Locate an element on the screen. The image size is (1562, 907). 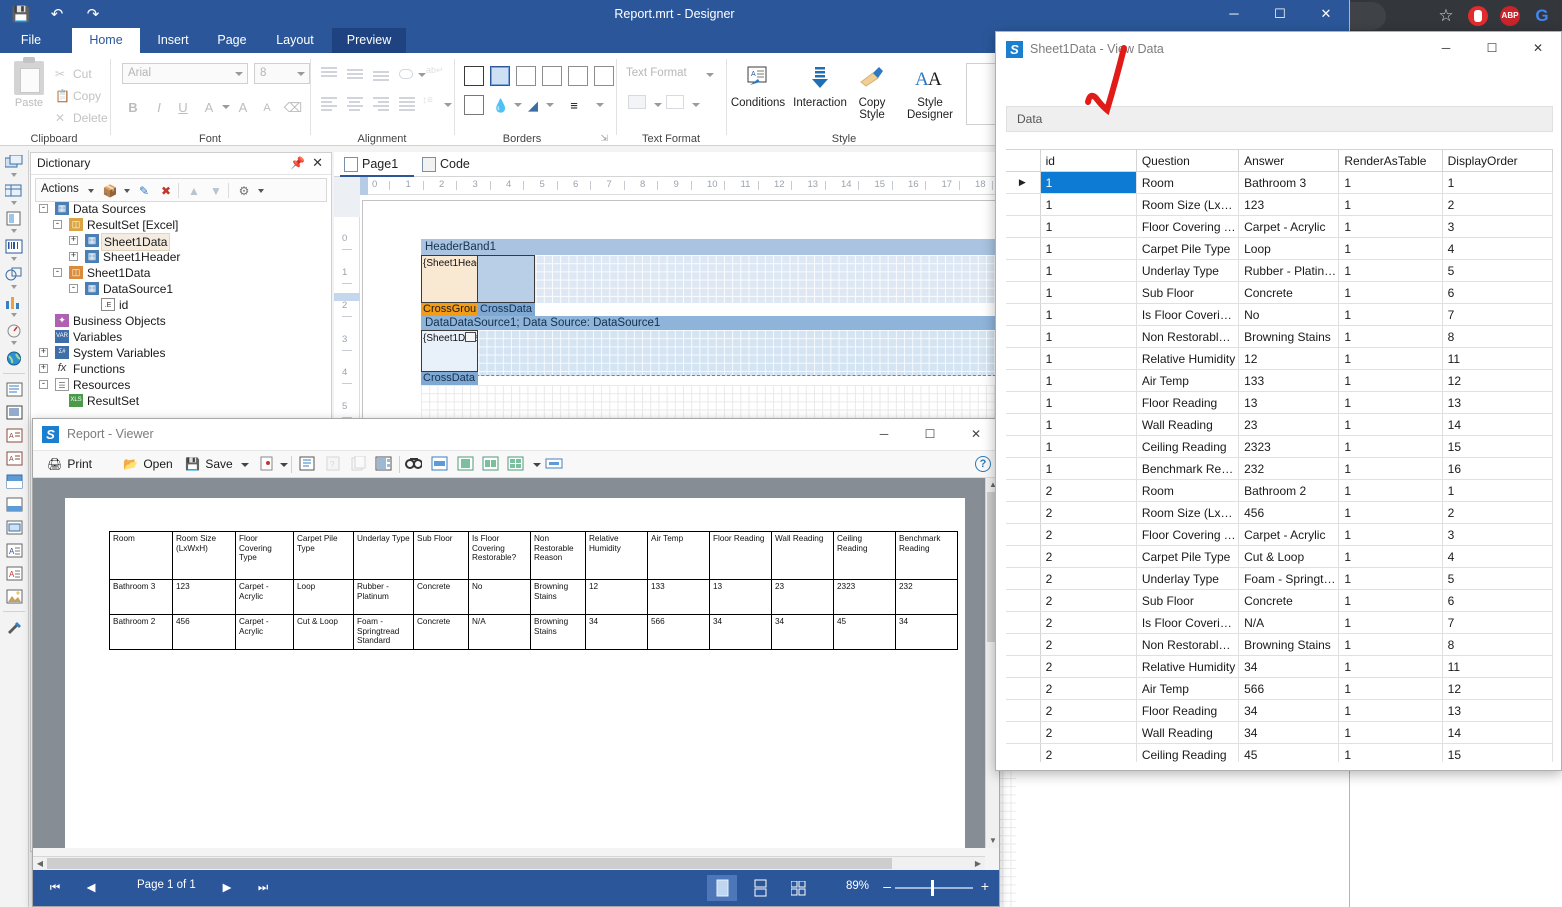
cell-question: Ceiling Reading is located at coordinates (1188, 752).